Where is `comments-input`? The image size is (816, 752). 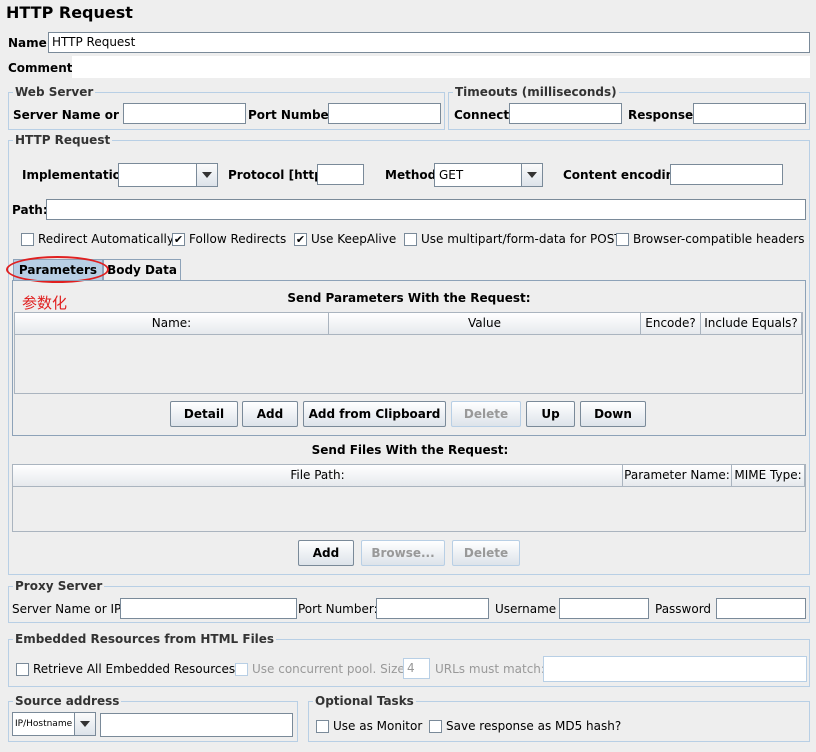
comments-input is located at coordinates (441, 67).